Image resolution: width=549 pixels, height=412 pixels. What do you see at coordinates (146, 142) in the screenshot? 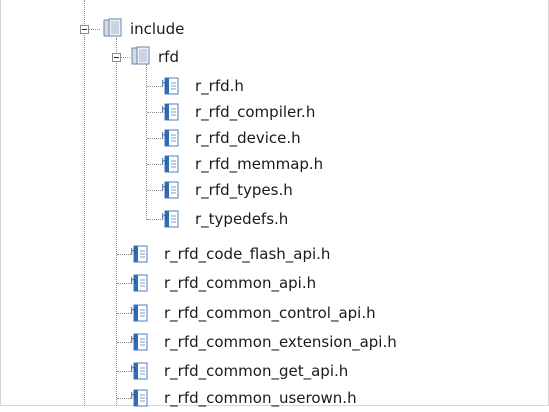
I see `tree-guide-rfd` at bounding box center [146, 142].